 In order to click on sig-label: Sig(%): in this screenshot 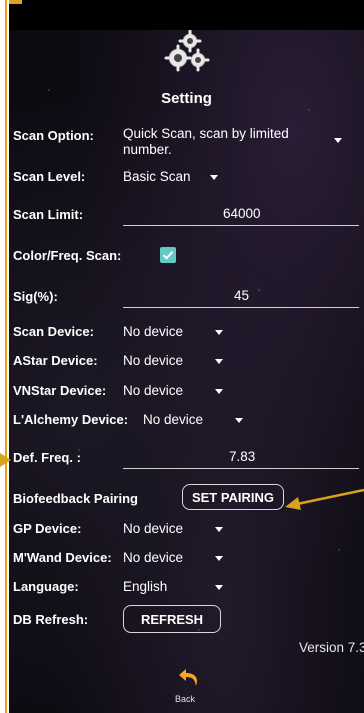, I will do `click(35, 296)`.